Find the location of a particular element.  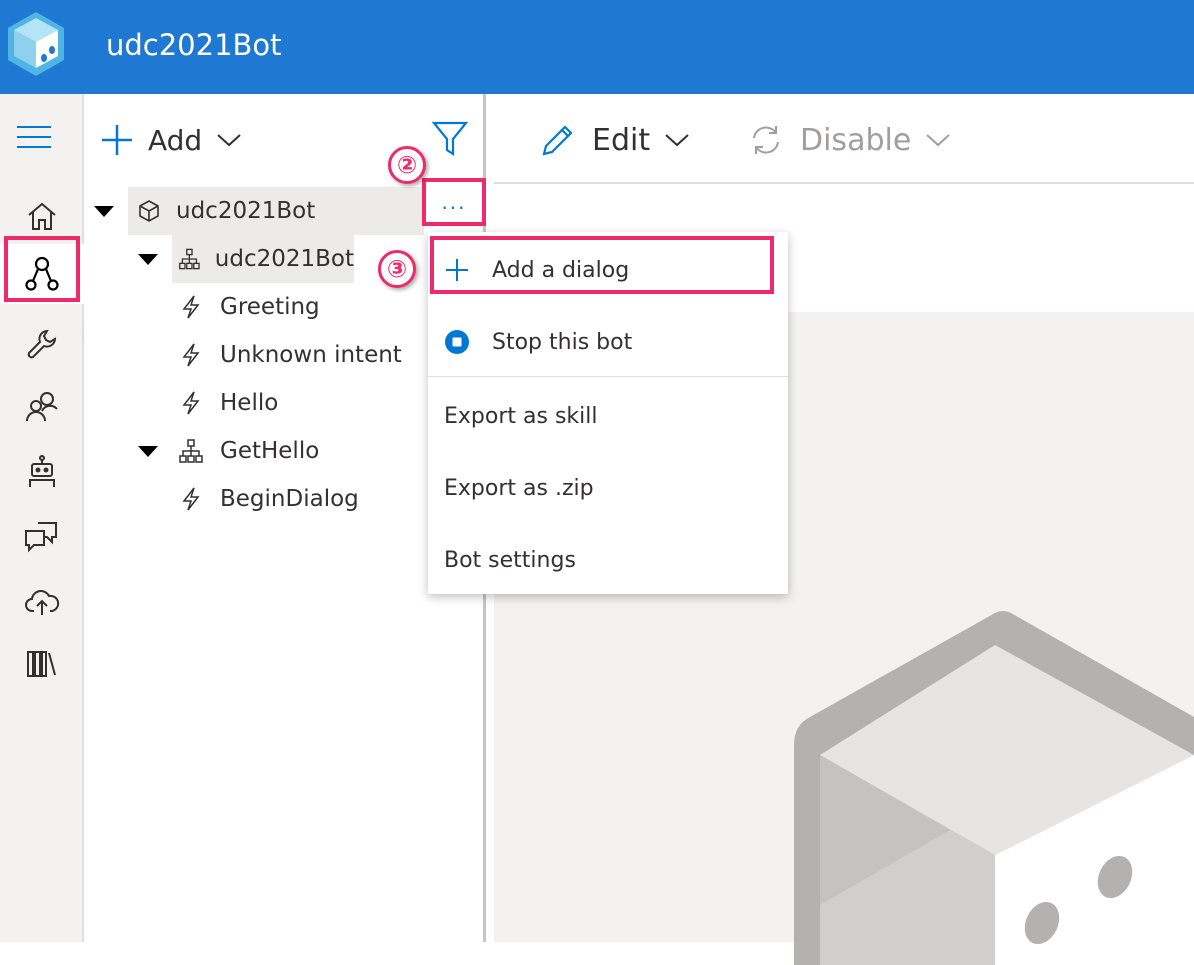

chat-icon is located at coordinates (42, 536).